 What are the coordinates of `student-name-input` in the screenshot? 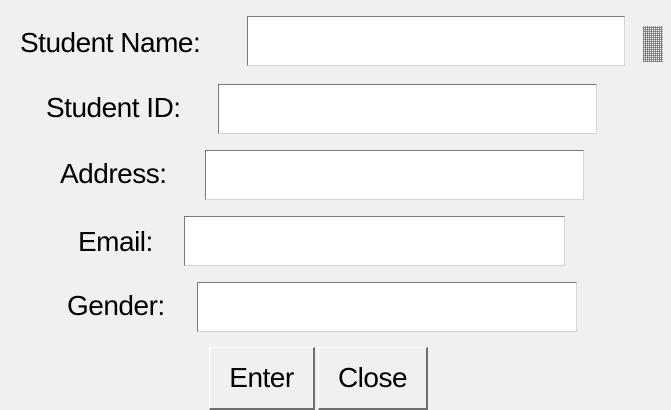 It's located at (436, 41).